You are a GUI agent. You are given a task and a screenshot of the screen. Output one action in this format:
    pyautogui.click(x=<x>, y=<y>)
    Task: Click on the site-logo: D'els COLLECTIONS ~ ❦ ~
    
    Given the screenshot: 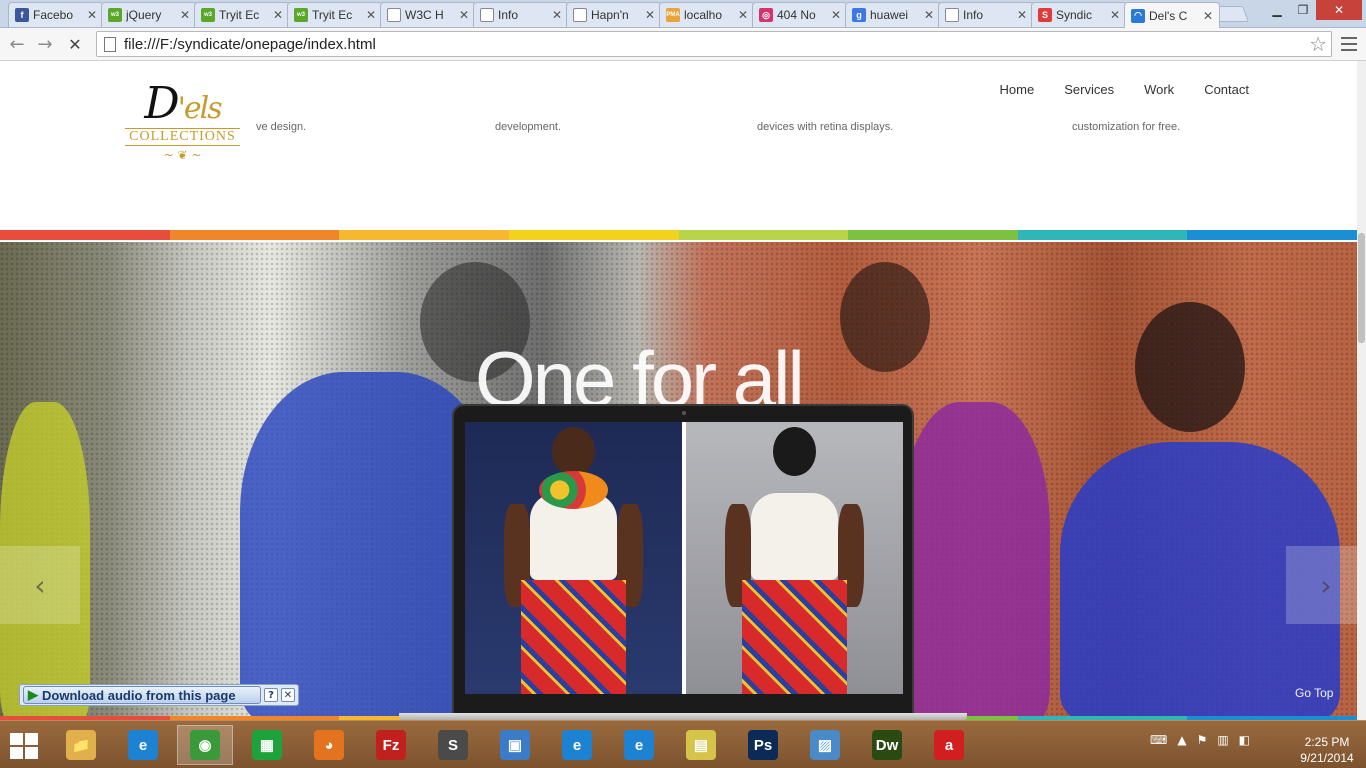 What is the action you would take?
    pyautogui.click(x=182, y=122)
    